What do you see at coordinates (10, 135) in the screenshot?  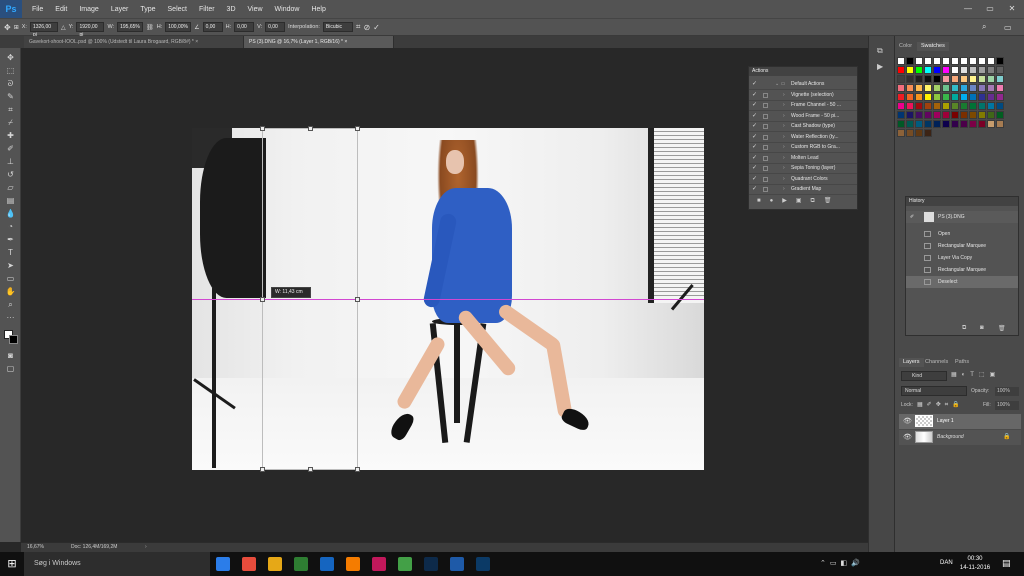 I see `healing-tool-icon: ✚` at bounding box center [10, 135].